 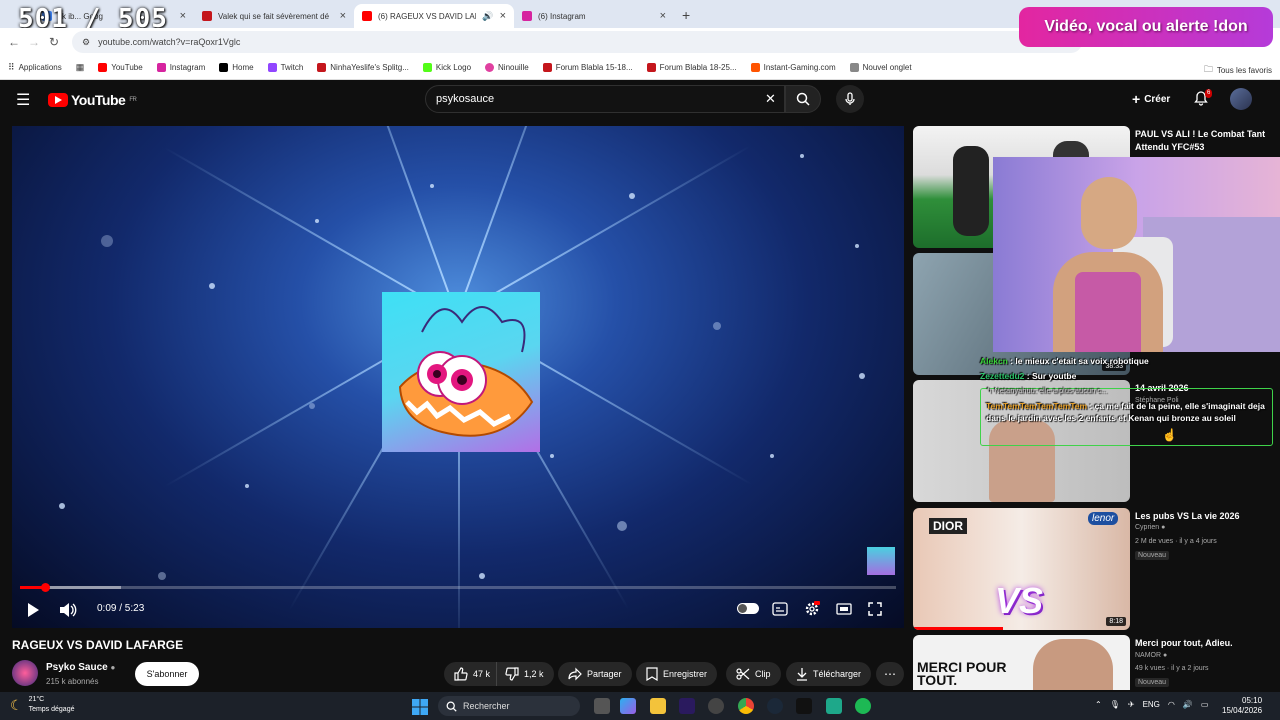 What do you see at coordinates (577, 42) in the screenshot?
I see `url-field: ⚙ youtube.com/watch?v=raQoxr1Vglc` at bounding box center [577, 42].